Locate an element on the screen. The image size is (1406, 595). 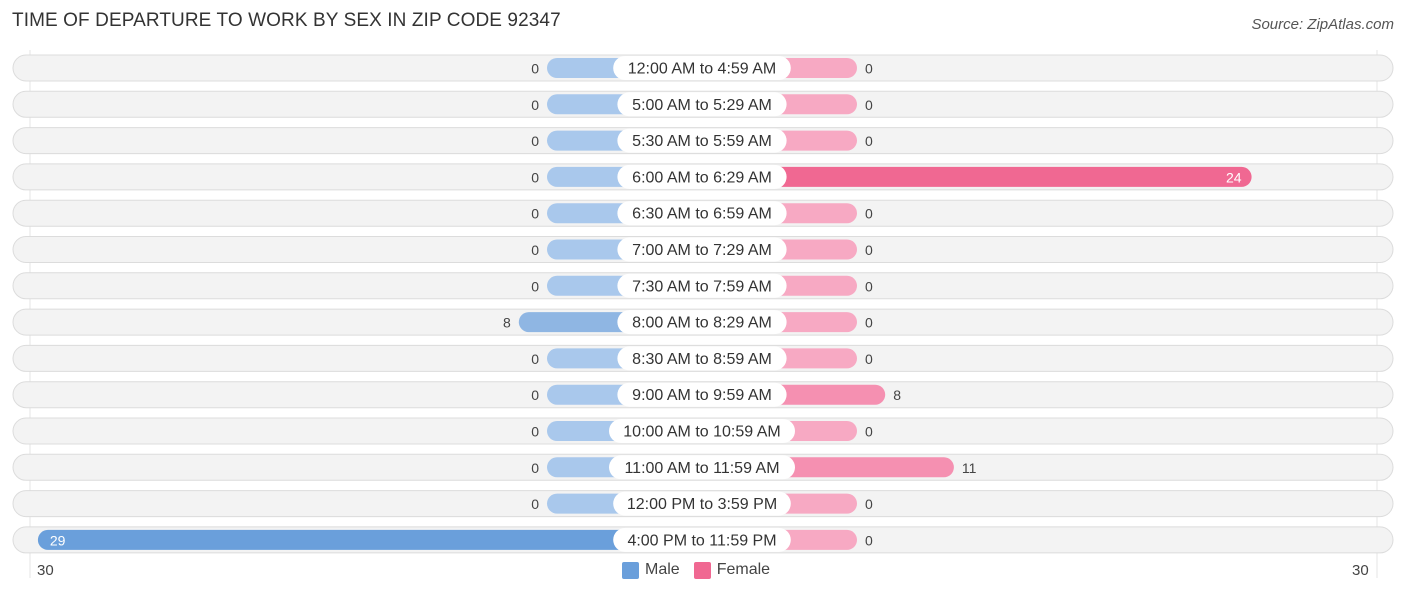
category-label: 5:00 AM to 5:29 AM is located at coordinates (702, 105).